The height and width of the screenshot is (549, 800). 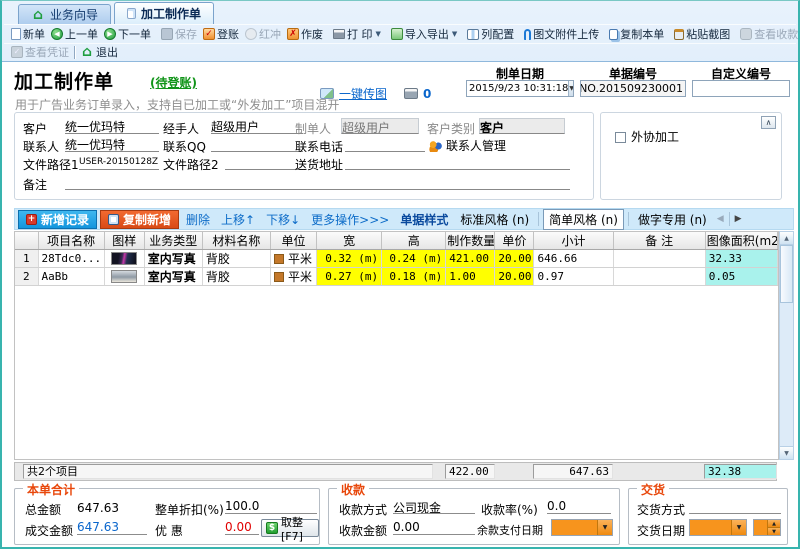 What do you see at coordinates (573, 258) in the screenshot?
I see `subtotal-cell: 646.66` at bounding box center [573, 258].